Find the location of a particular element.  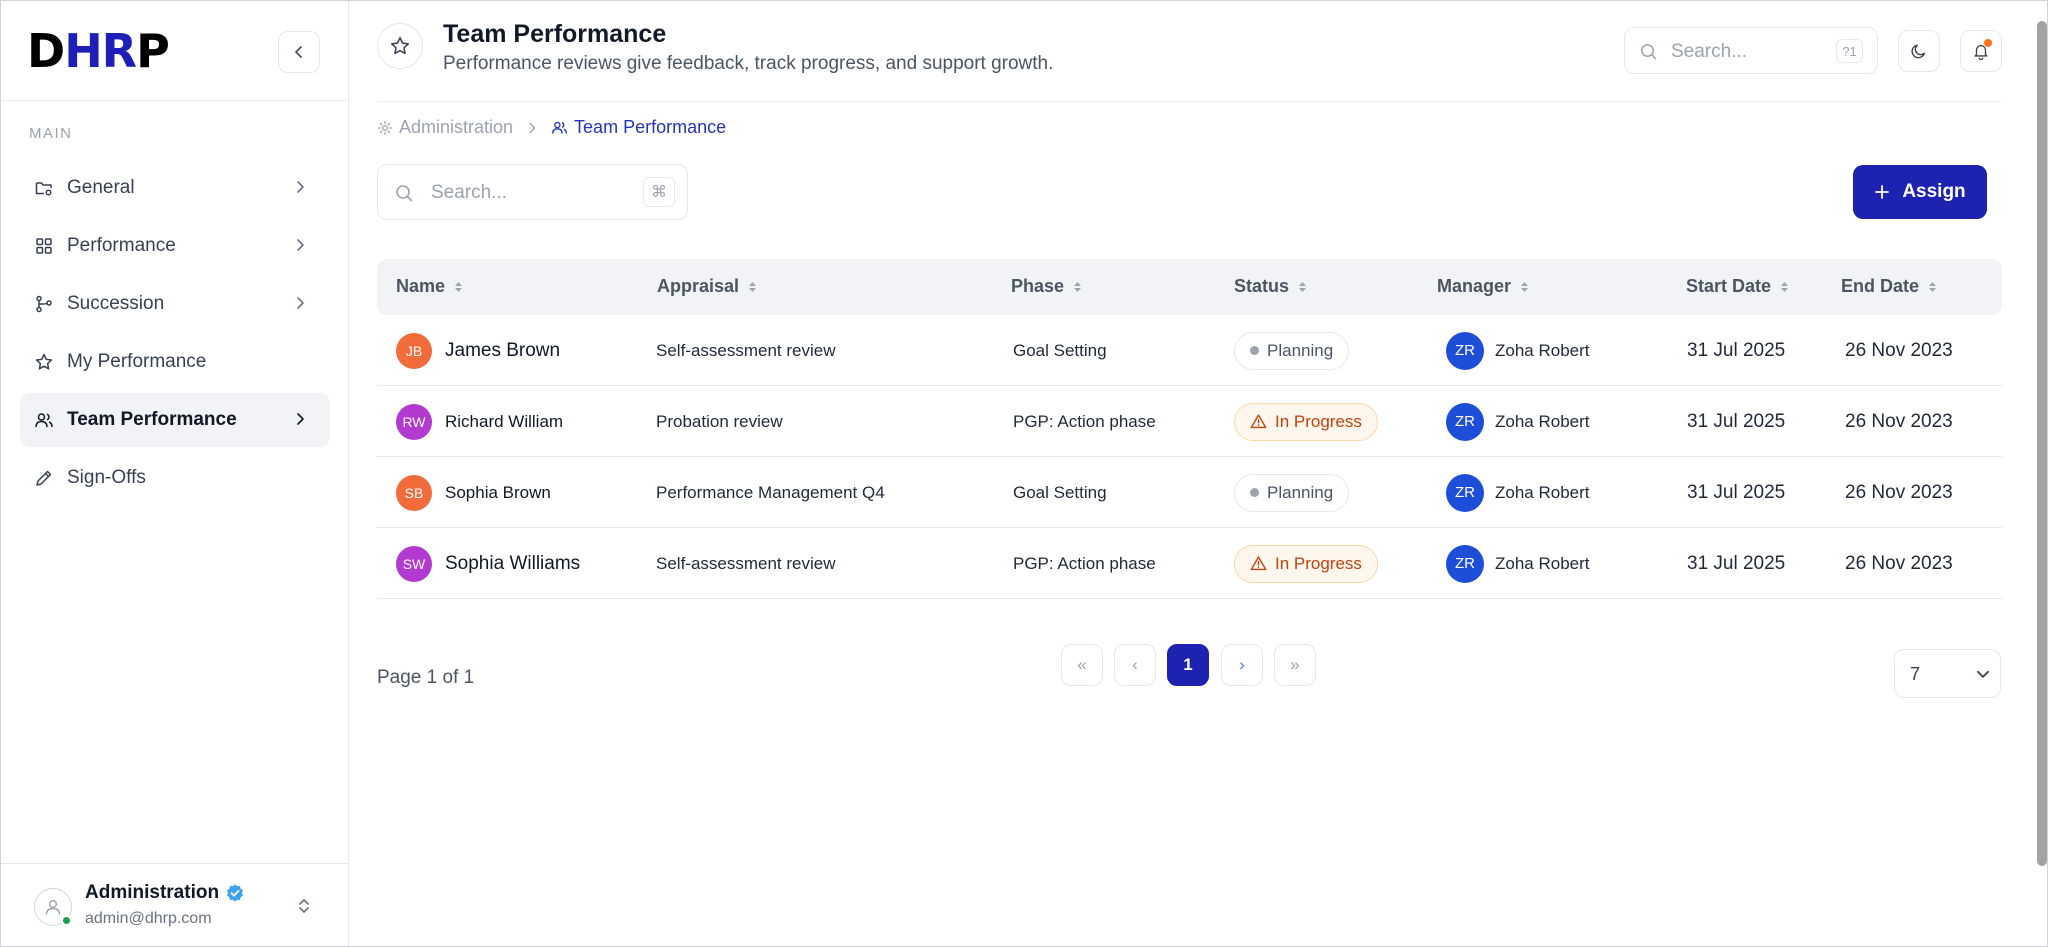

sidebar-item-label: Performance is located at coordinates (121, 245).